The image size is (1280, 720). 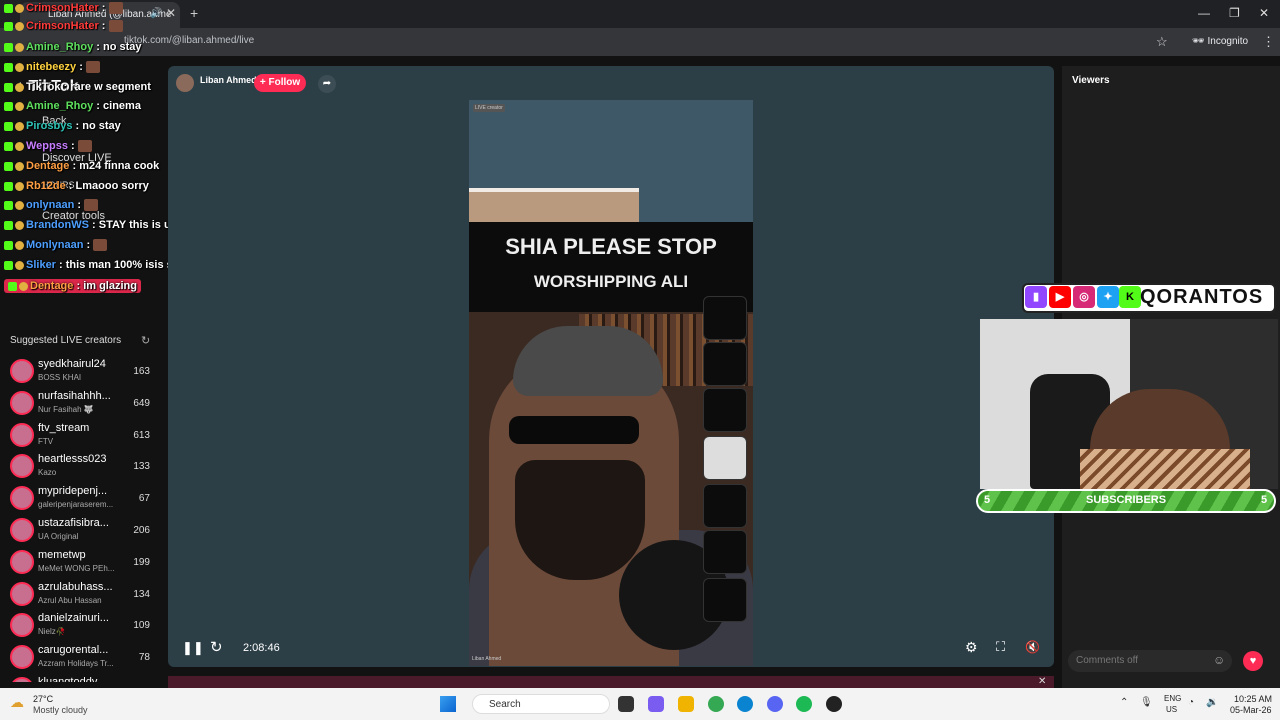 What do you see at coordinates (141, 403) in the screenshot?
I see `viewer-count: 649` at bounding box center [141, 403].